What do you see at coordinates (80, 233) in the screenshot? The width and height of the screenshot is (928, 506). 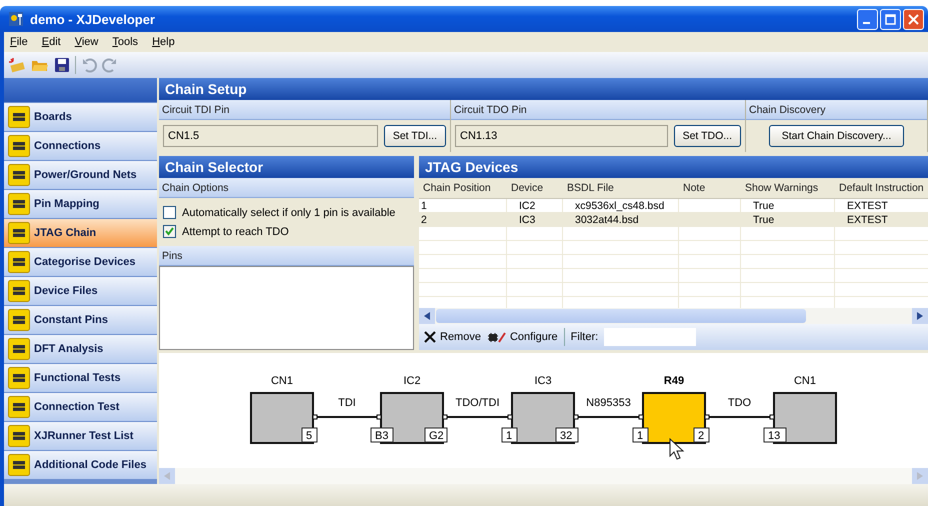 I see `sidebar-item: JTAG Chain` at bounding box center [80, 233].